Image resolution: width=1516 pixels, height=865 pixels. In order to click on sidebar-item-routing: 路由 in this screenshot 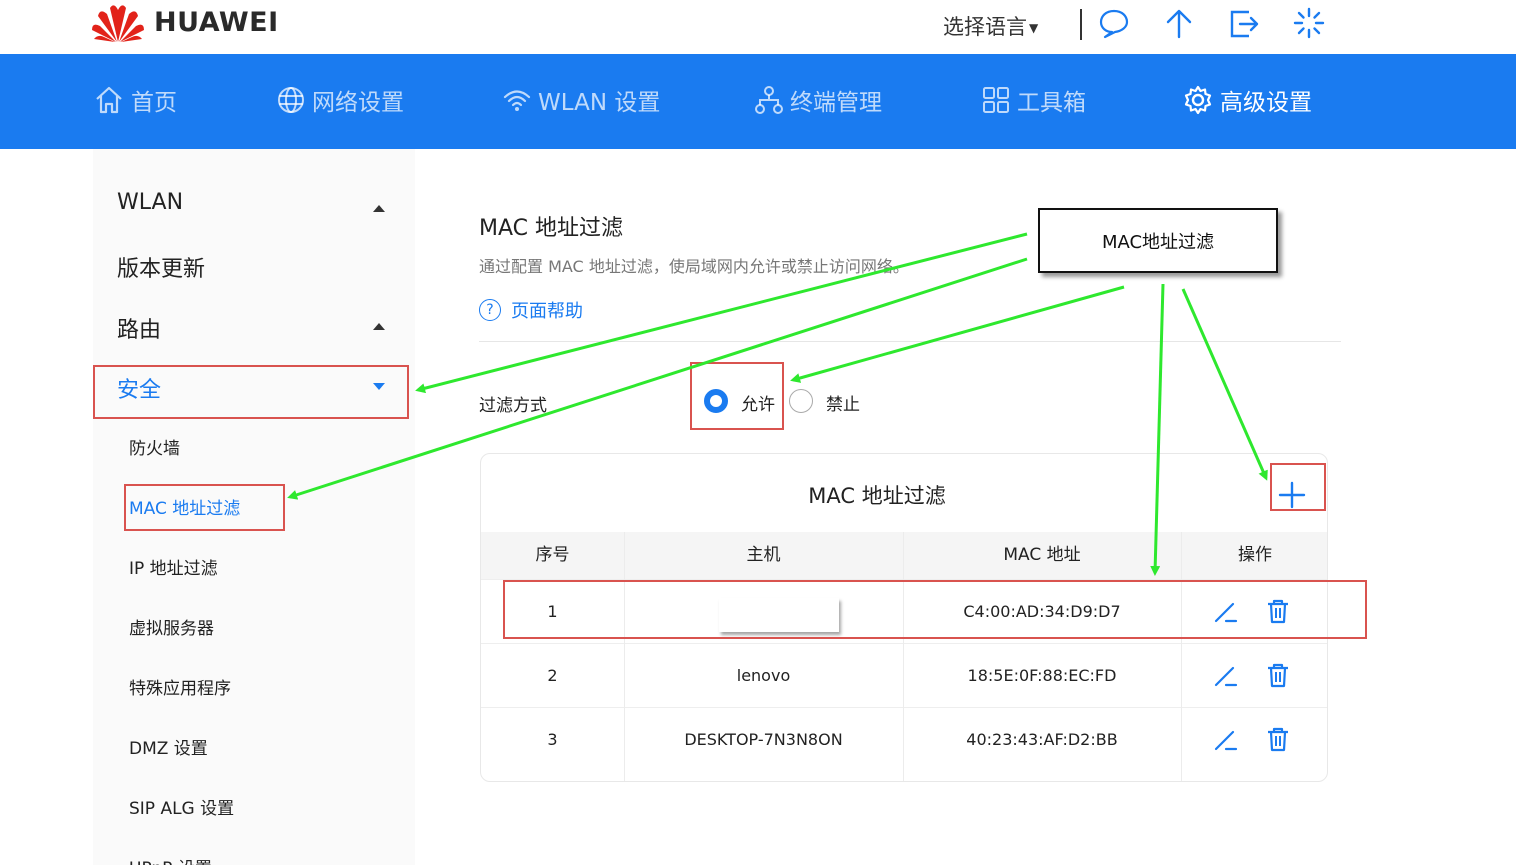, I will do `click(139, 328)`.